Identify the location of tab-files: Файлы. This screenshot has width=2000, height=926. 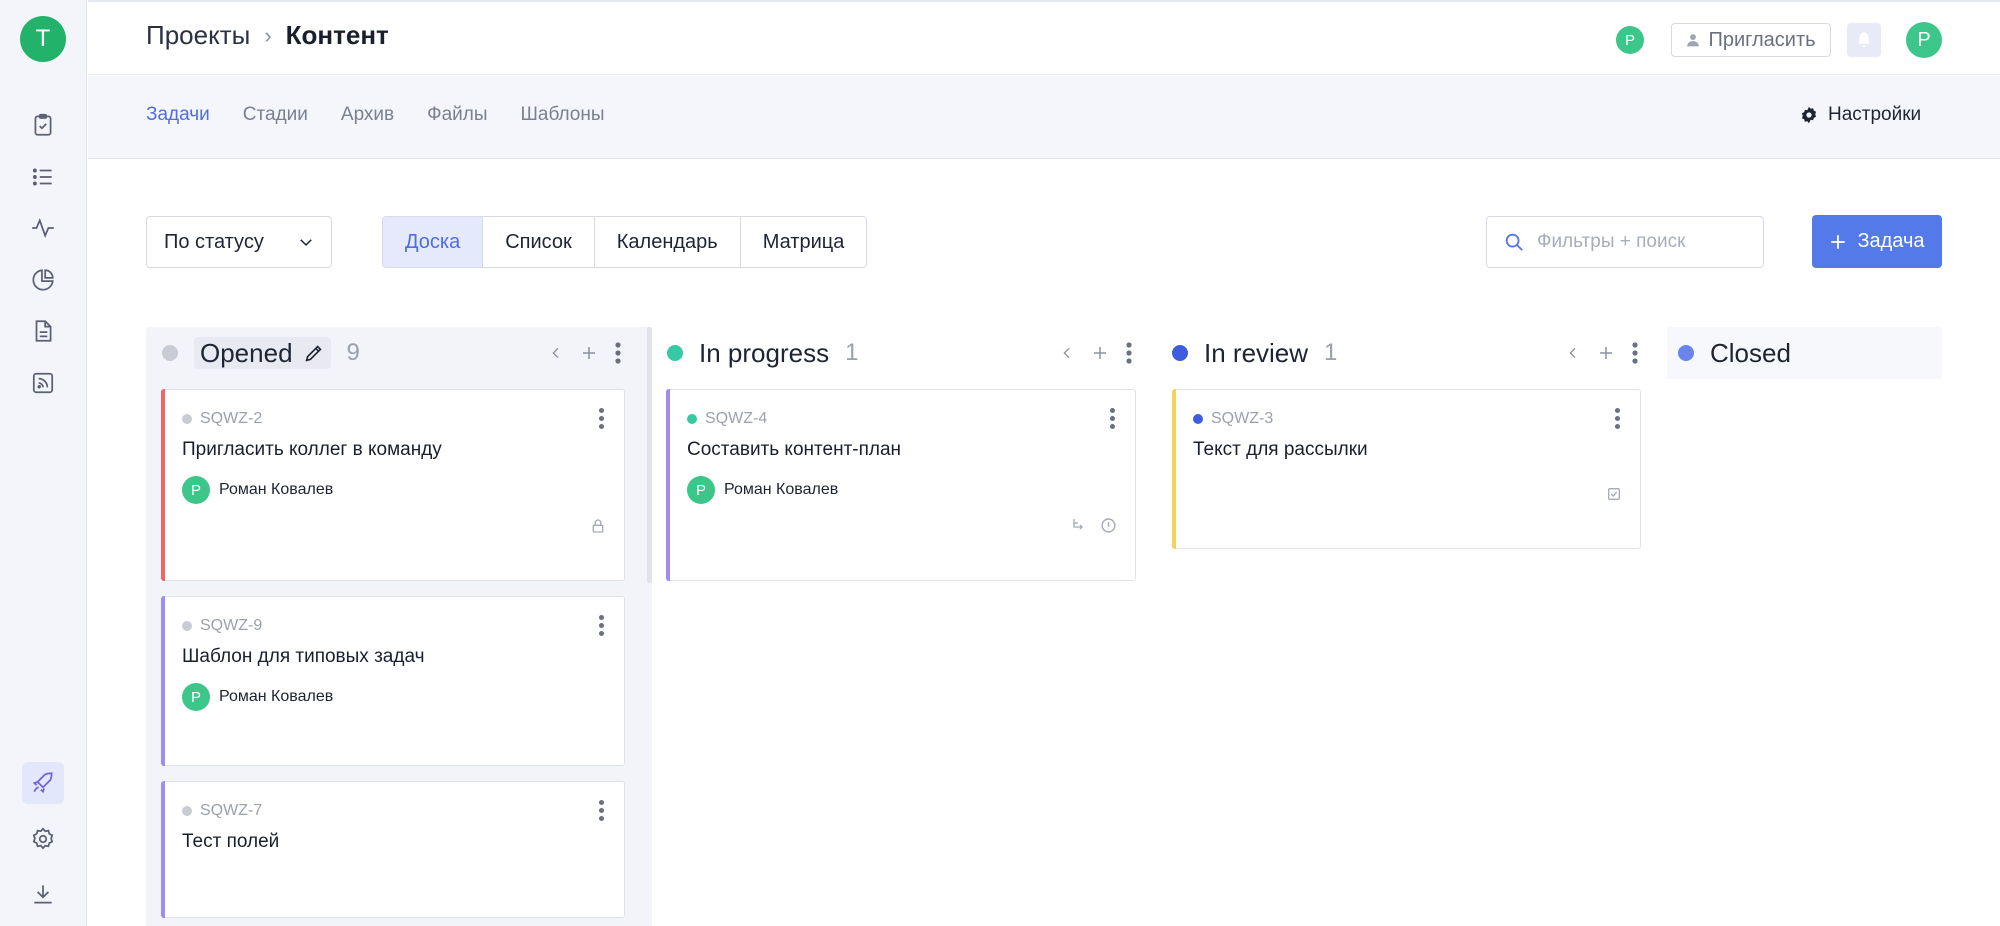
(457, 115).